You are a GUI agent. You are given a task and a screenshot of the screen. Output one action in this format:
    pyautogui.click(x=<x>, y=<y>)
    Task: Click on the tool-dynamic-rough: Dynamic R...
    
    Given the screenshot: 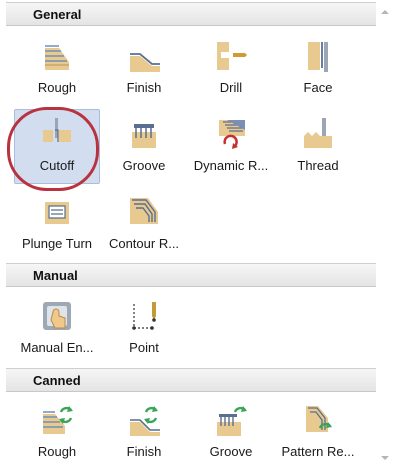 What is the action you would take?
    pyautogui.click(x=231, y=146)
    